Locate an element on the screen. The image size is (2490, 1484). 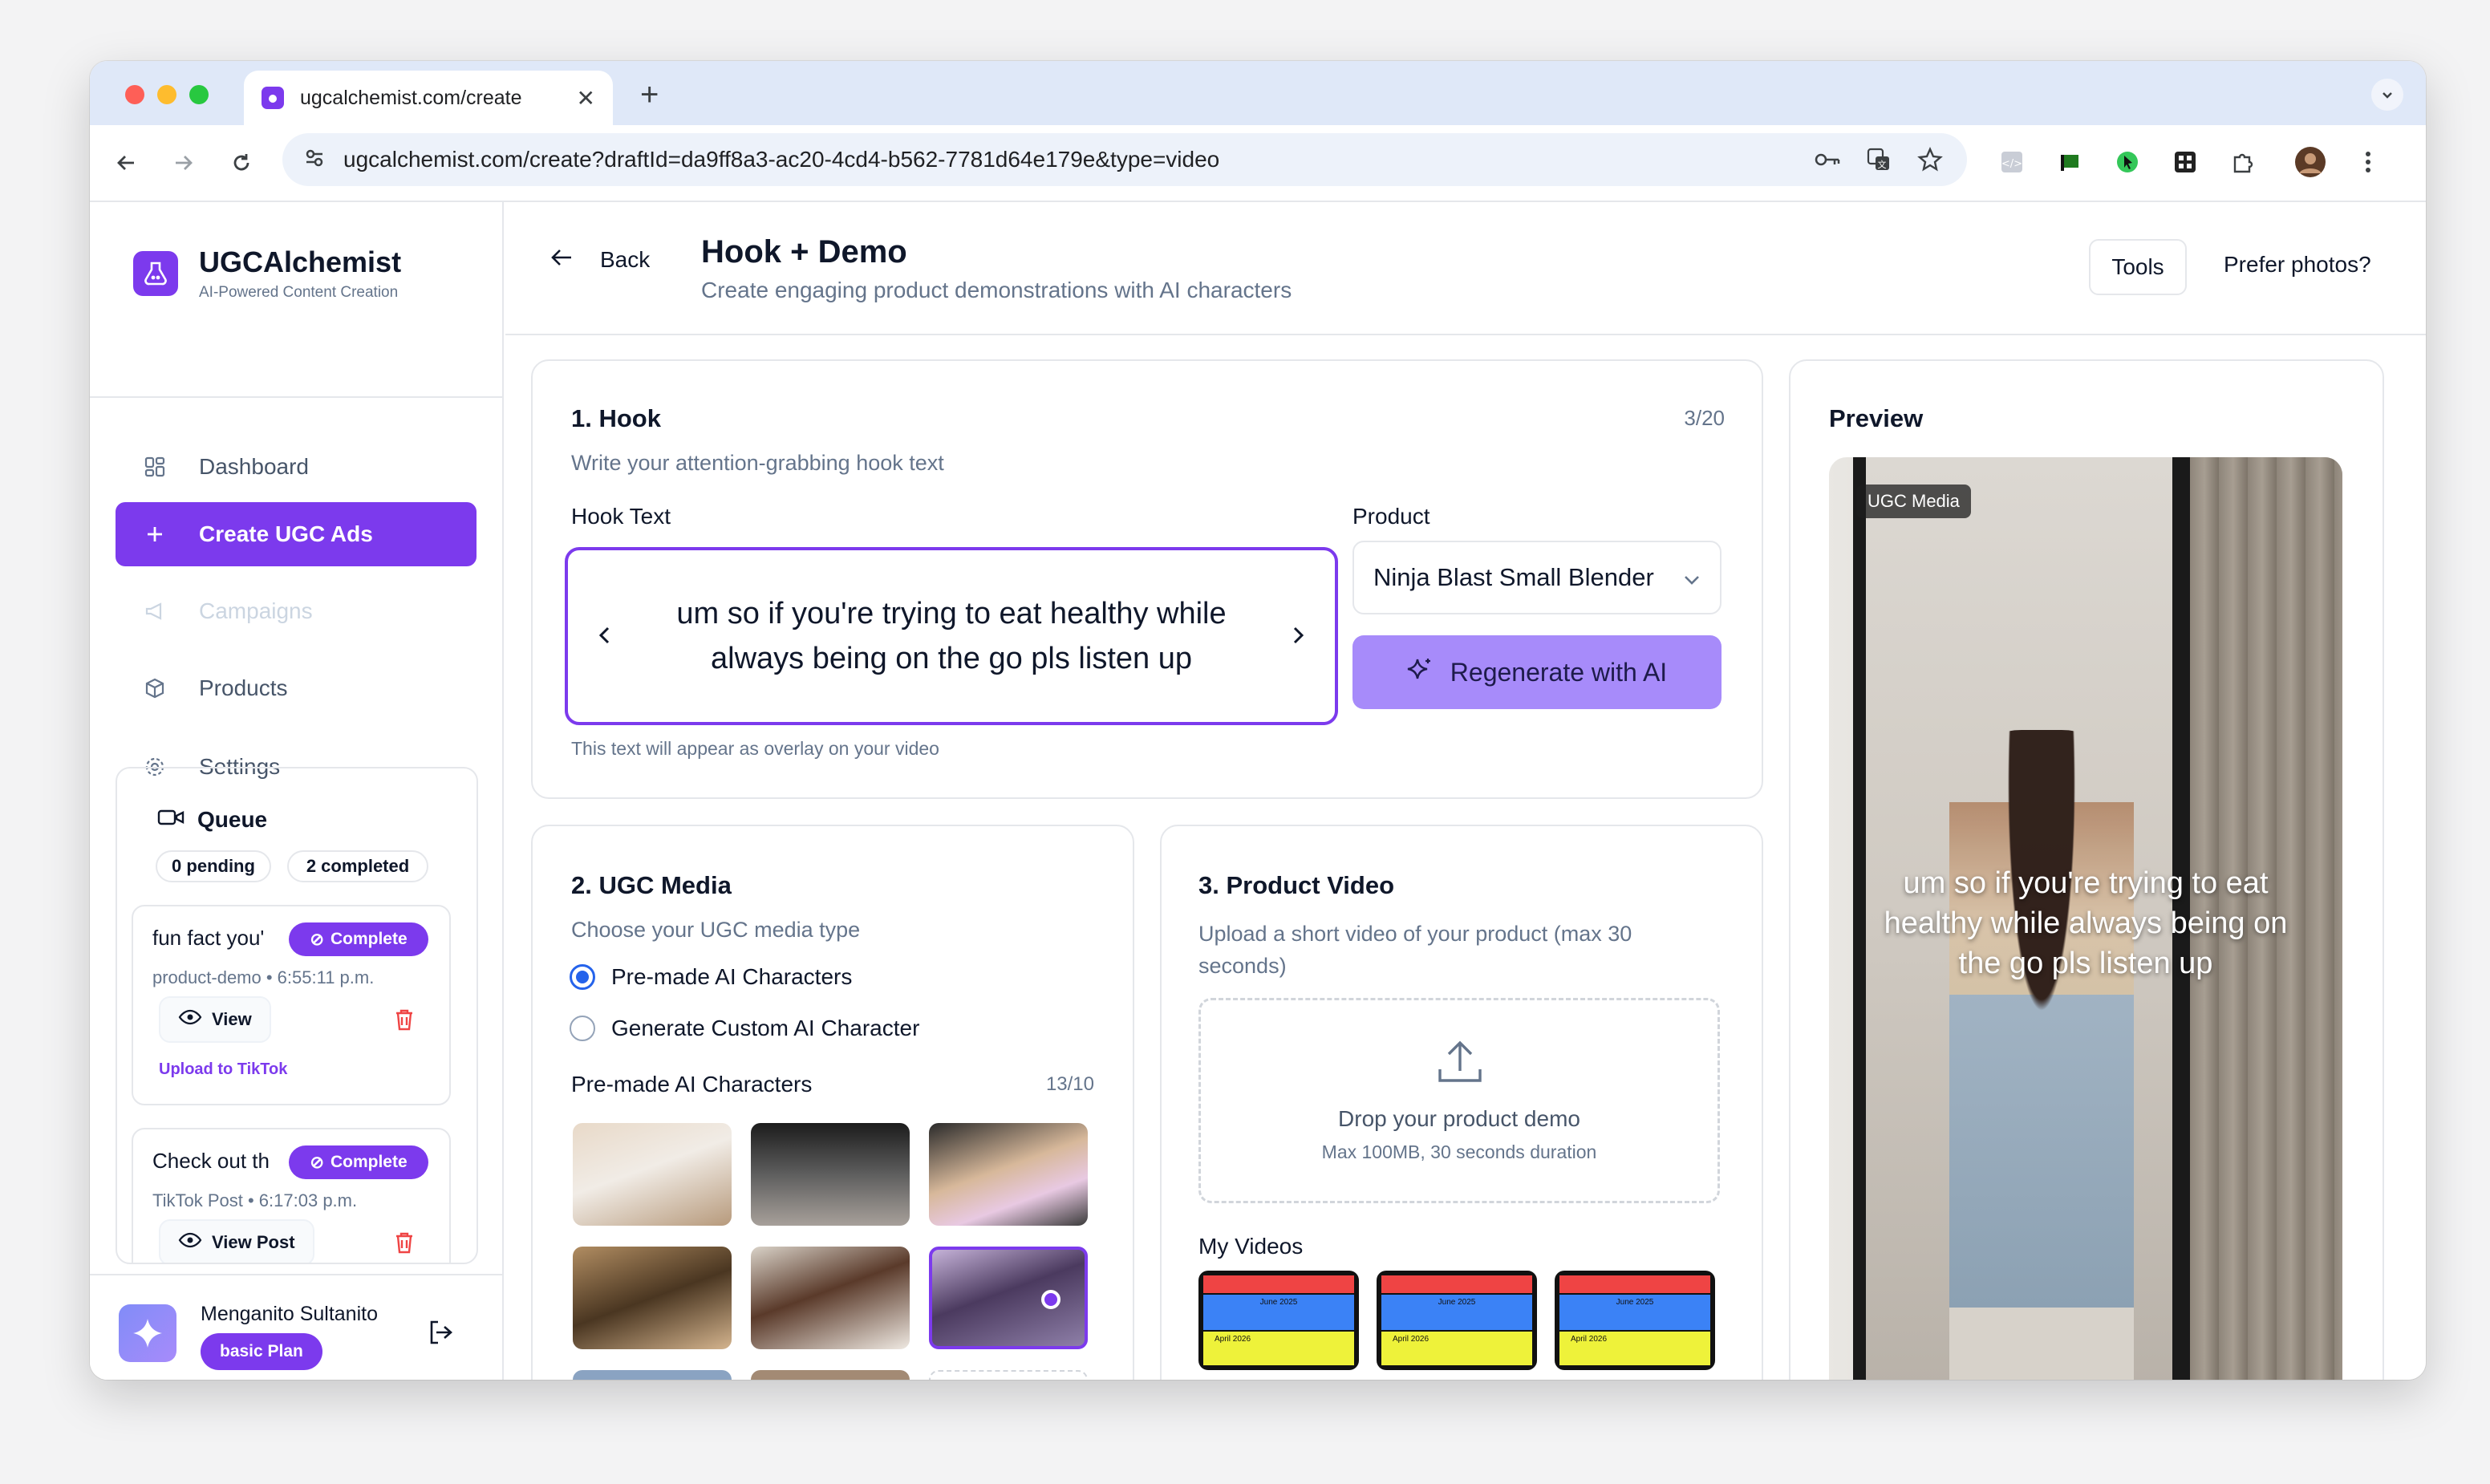
logo-icon is located at coordinates (155, 274).